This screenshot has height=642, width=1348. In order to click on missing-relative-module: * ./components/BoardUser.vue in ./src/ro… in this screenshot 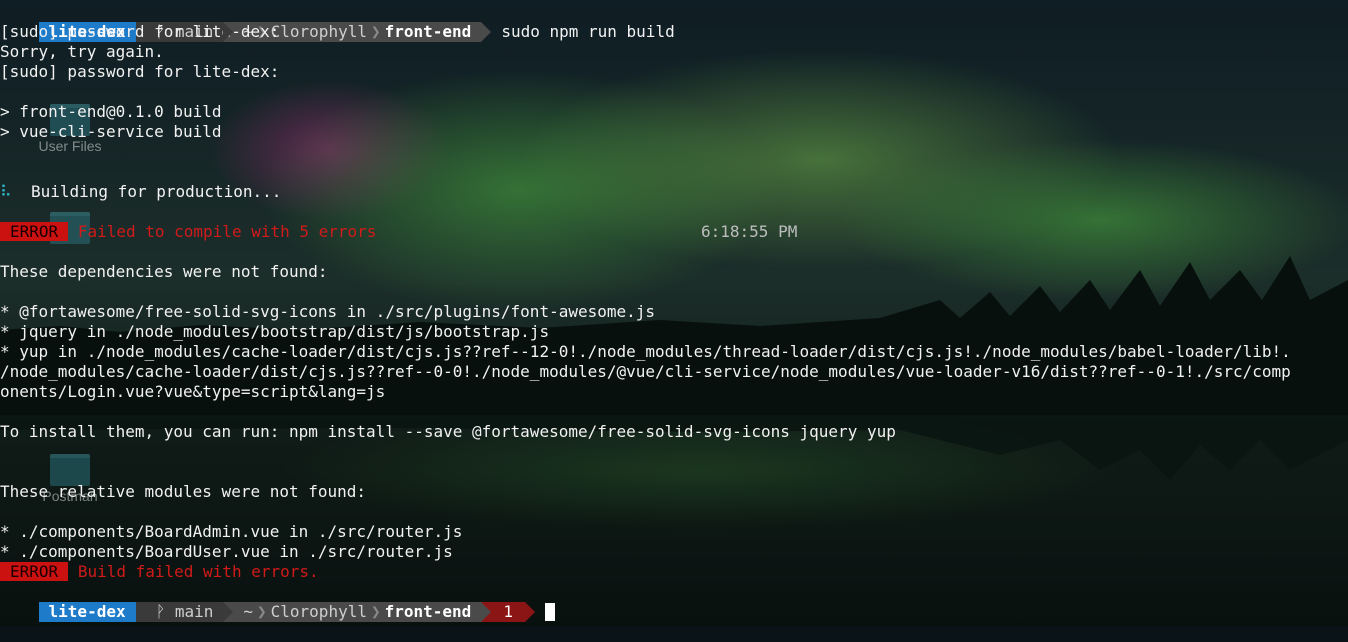, I will do `click(226, 551)`.